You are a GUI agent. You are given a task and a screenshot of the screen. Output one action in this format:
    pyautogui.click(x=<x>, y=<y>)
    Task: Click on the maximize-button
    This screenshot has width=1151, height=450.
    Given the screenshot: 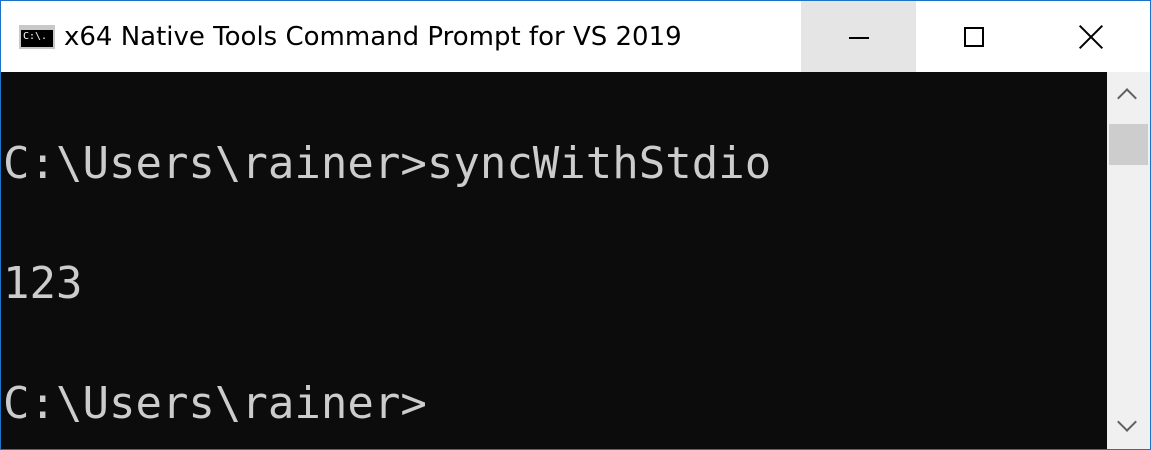 What is the action you would take?
    pyautogui.click(x=973, y=36)
    